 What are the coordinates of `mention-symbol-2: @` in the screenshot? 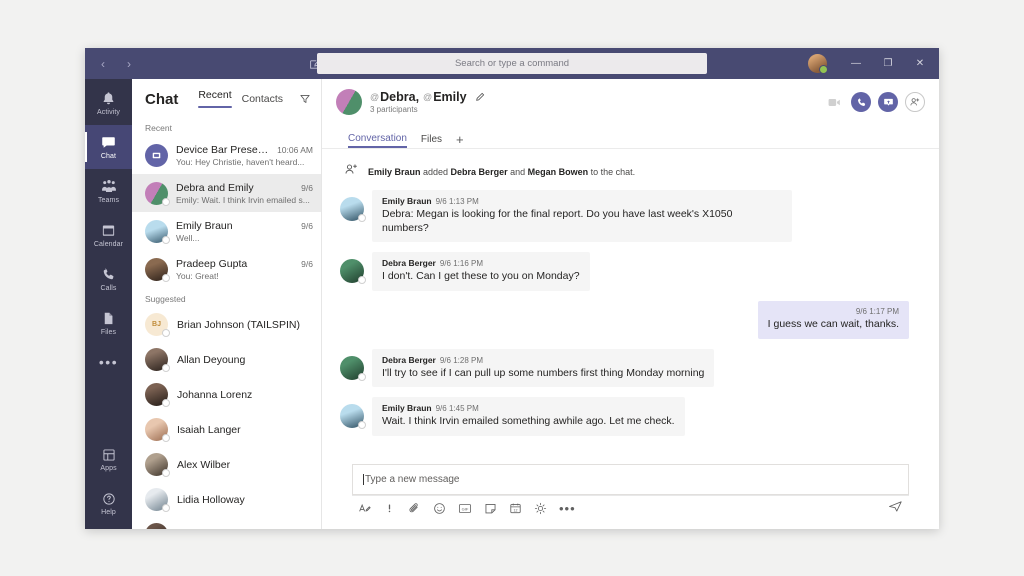 It's located at (428, 97).